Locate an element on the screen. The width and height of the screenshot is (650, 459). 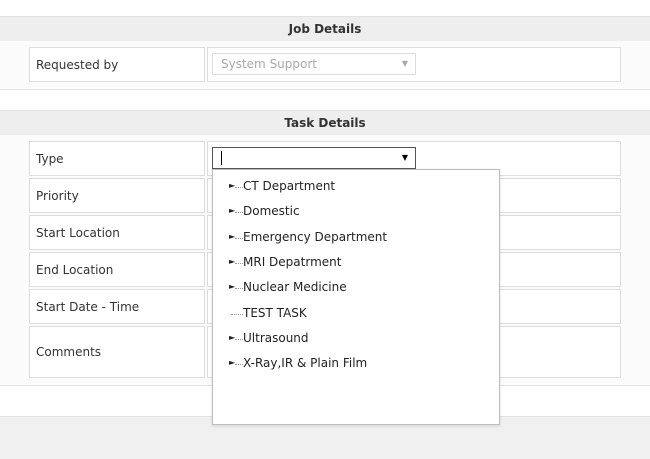
start-location-label: Start Location is located at coordinates (78, 232).